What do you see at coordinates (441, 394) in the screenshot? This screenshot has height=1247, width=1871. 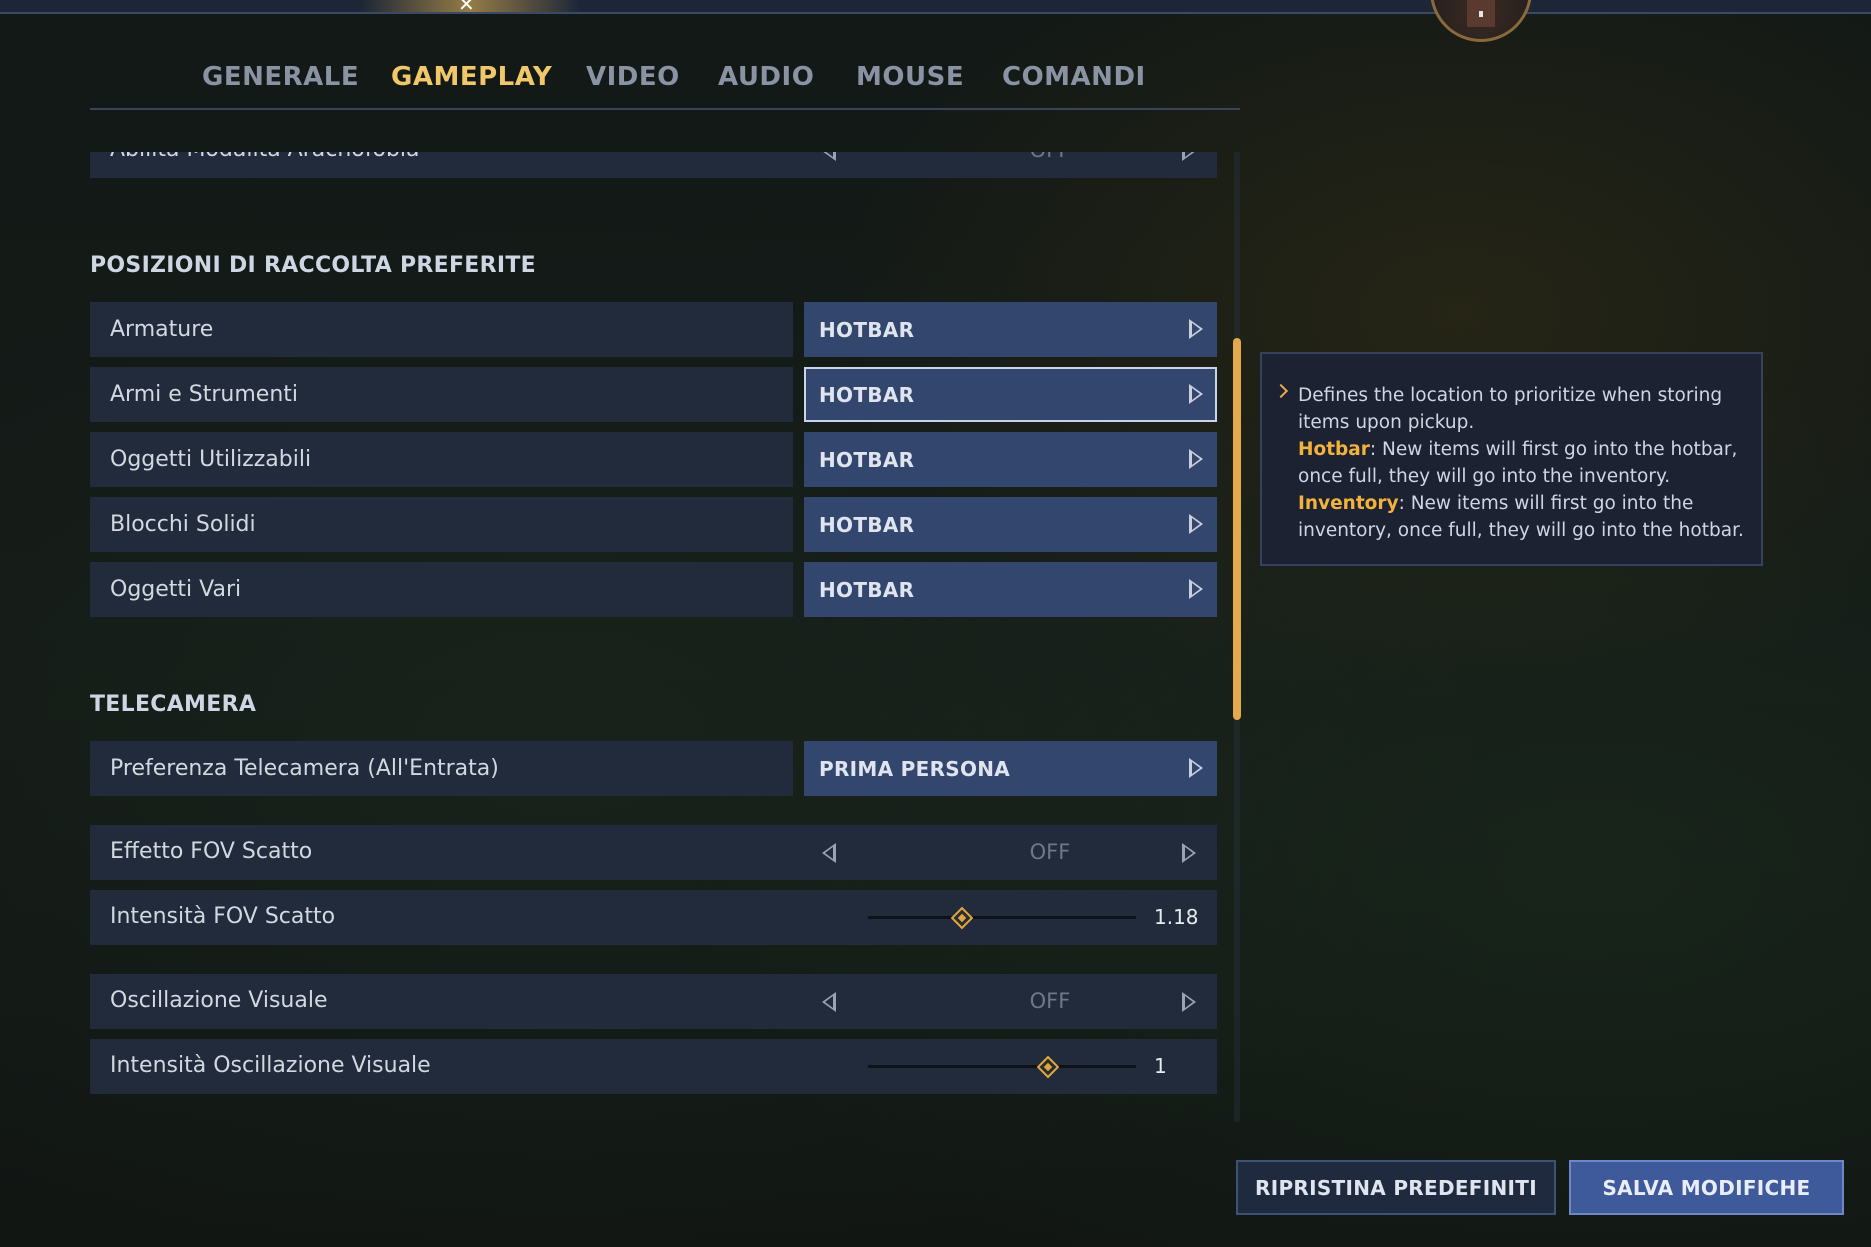 I see `pickup-row-weapons-label: Armi e Strumenti` at bounding box center [441, 394].